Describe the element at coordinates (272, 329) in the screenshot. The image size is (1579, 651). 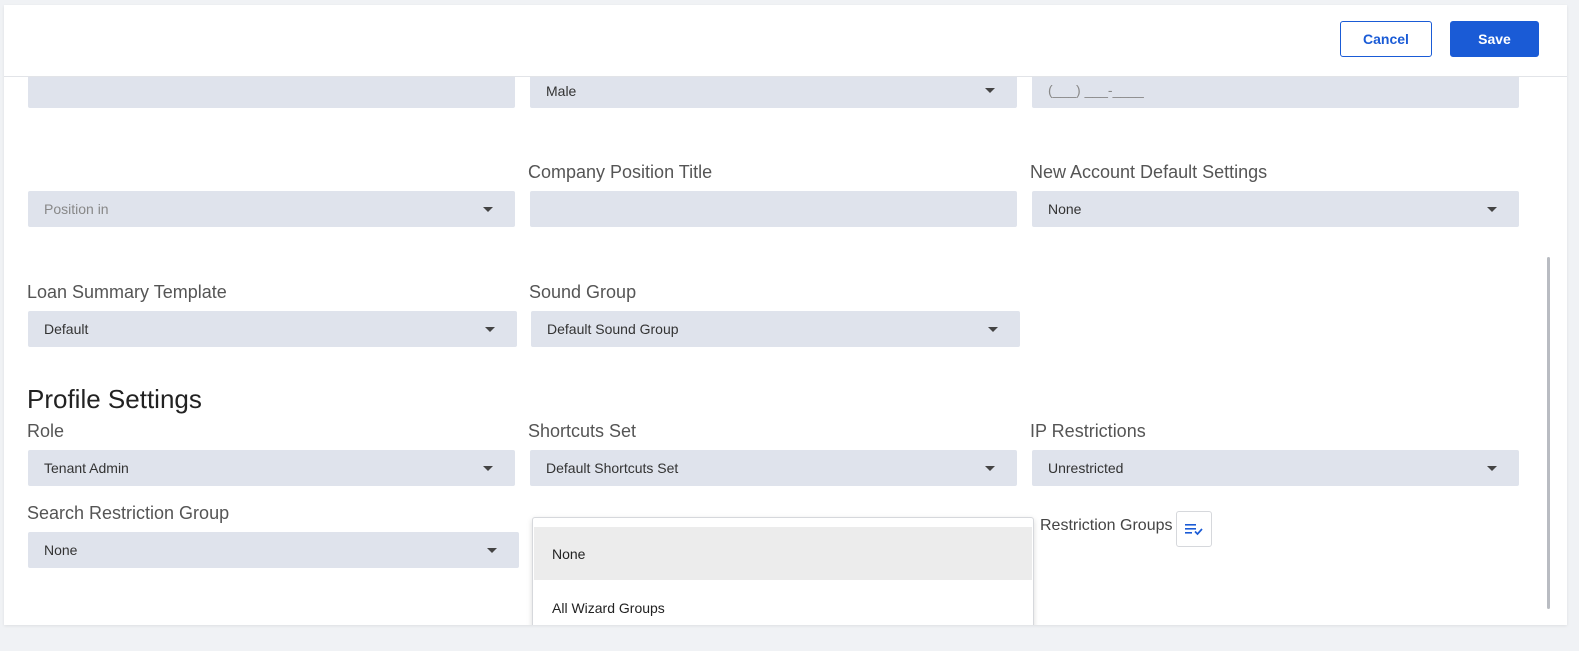
I see `loan-summary-template-select: Default` at that location.